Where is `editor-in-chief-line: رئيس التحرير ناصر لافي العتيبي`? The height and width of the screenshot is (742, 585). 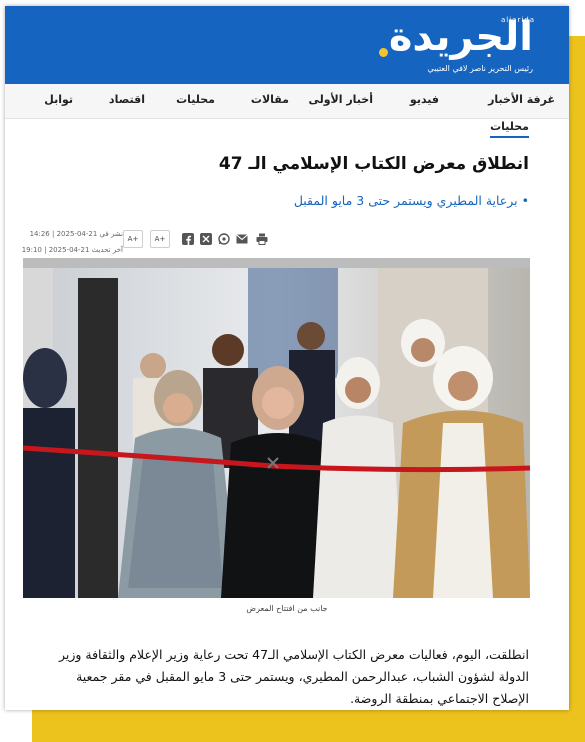
editor-in-chief-line: رئيس التحرير ناصر لافي العتيبي is located at coordinates (480, 68).